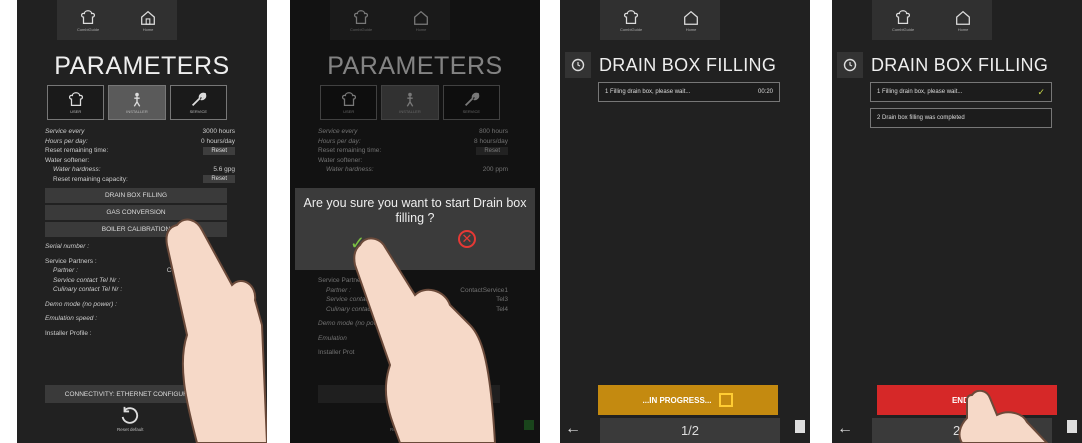  What do you see at coordinates (136, 394) in the screenshot?
I see `connectivity-button: CONNECTIVITY: ETHERNET CONFIGURATION` at bounding box center [136, 394].